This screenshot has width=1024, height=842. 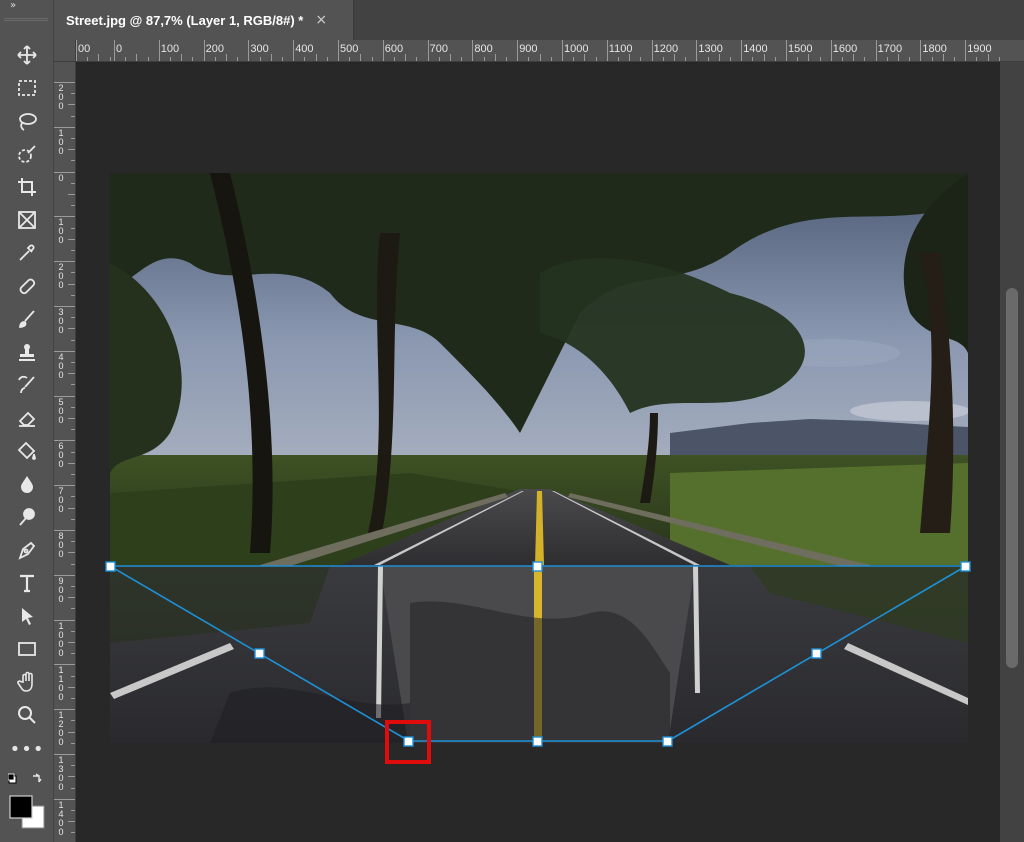 What do you see at coordinates (965, 566) in the screenshot?
I see `transform-handle-top-right` at bounding box center [965, 566].